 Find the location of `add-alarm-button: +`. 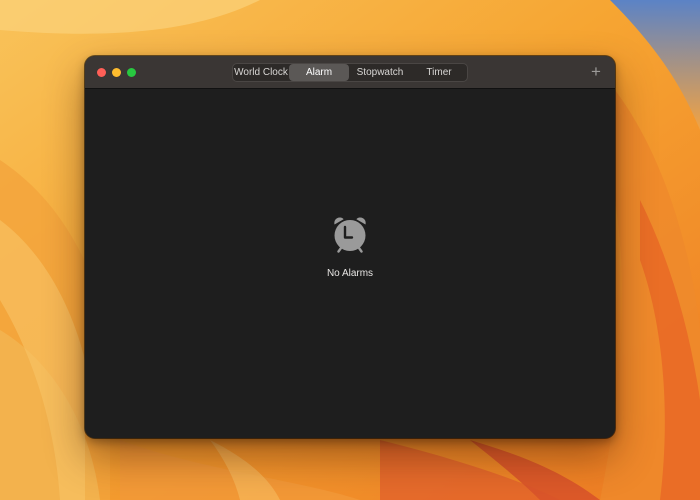

add-alarm-button: + is located at coordinates (596, 72).